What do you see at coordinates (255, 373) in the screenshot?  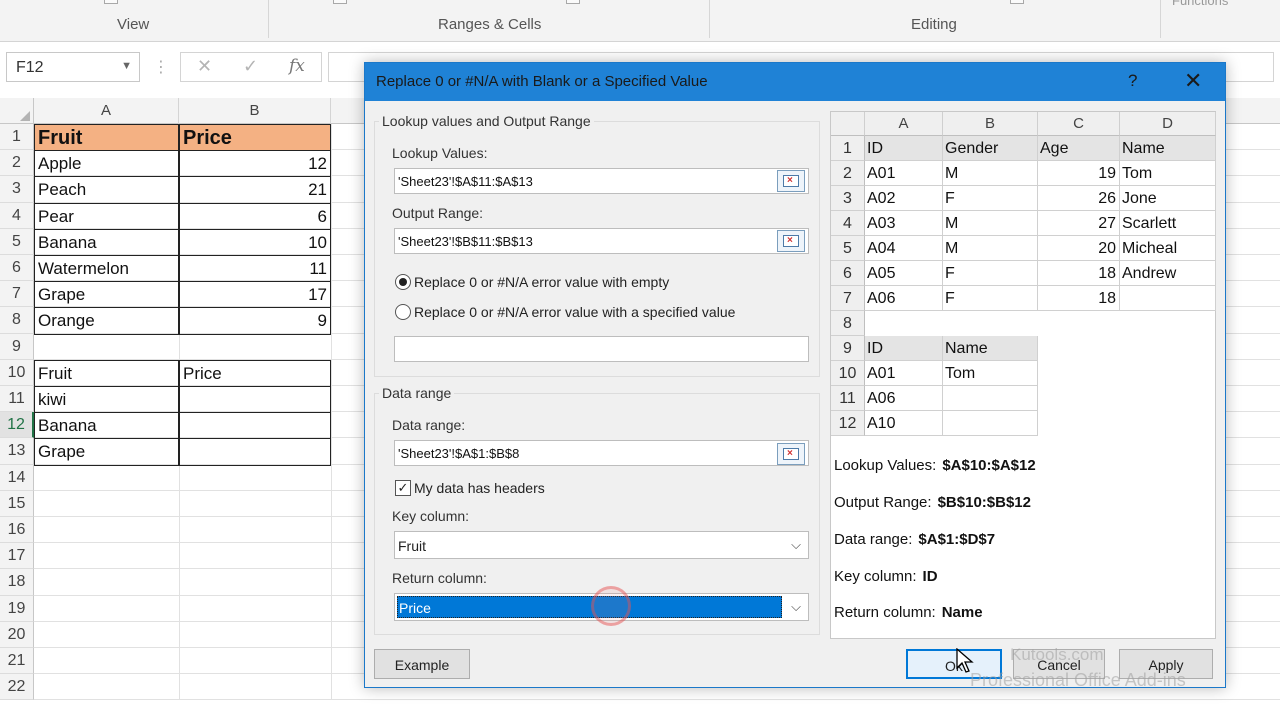 I see `table-cell: Price` at bounding box center [255, 373].